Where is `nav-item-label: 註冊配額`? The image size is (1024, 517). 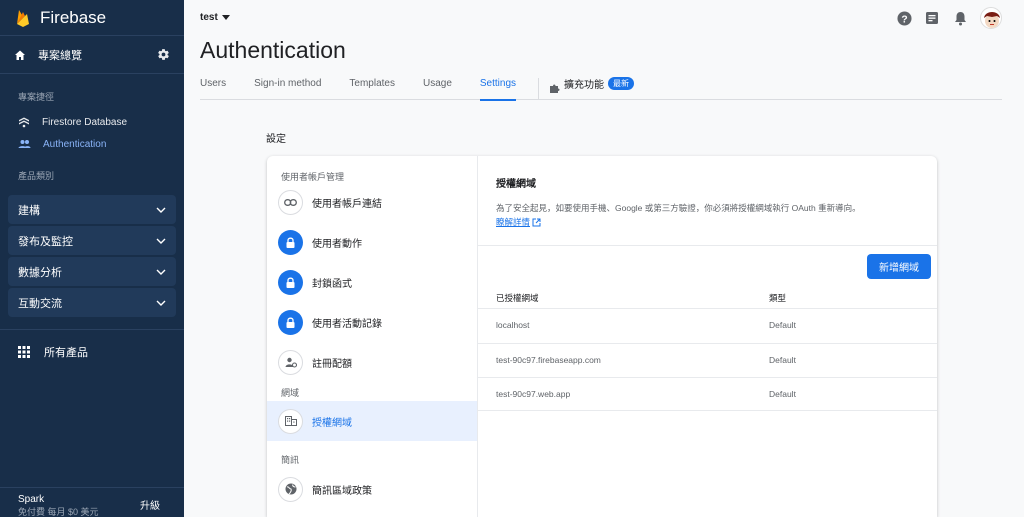 nav-item-label: 註冊配額 is located at coordinates (332, 364).